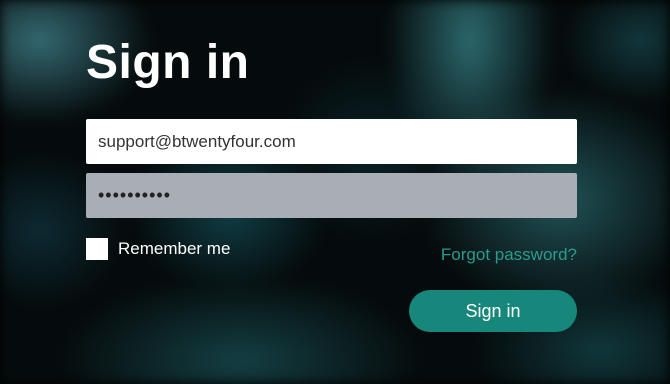  What do you see at coordinates (168, 62) in the screenshot?
I see `page-title: Sign in` at bounding box center [168, 62].